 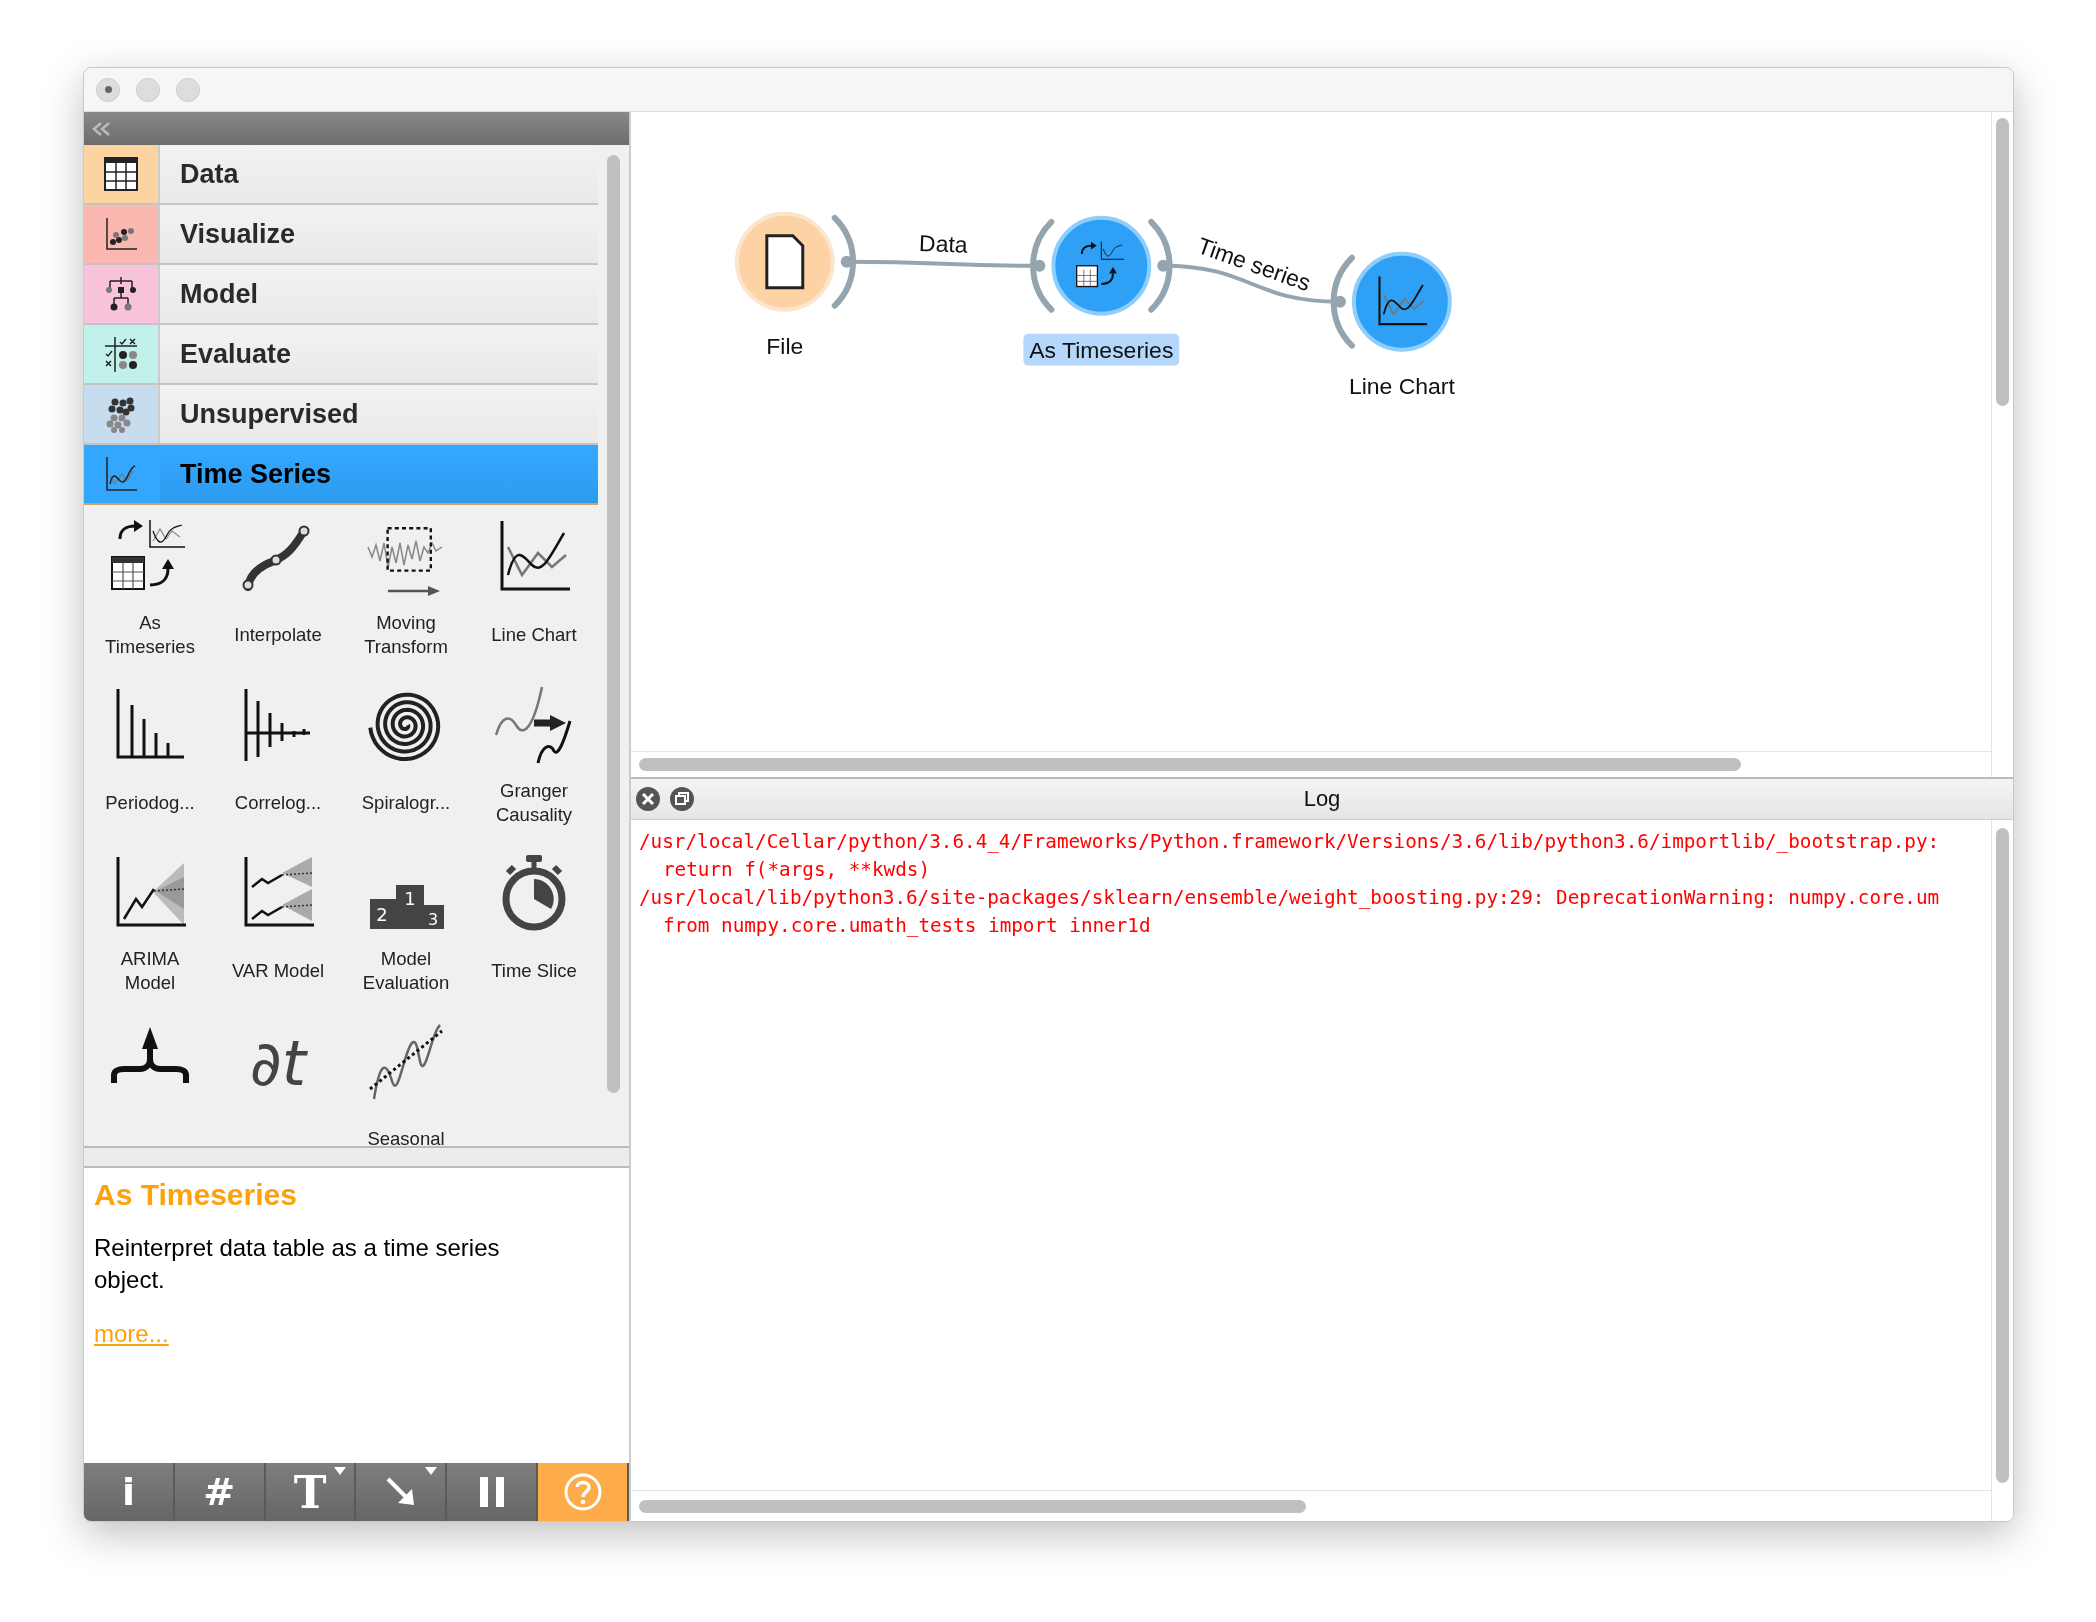 I want to click on arrow-button, so click(x=402, y=1492).